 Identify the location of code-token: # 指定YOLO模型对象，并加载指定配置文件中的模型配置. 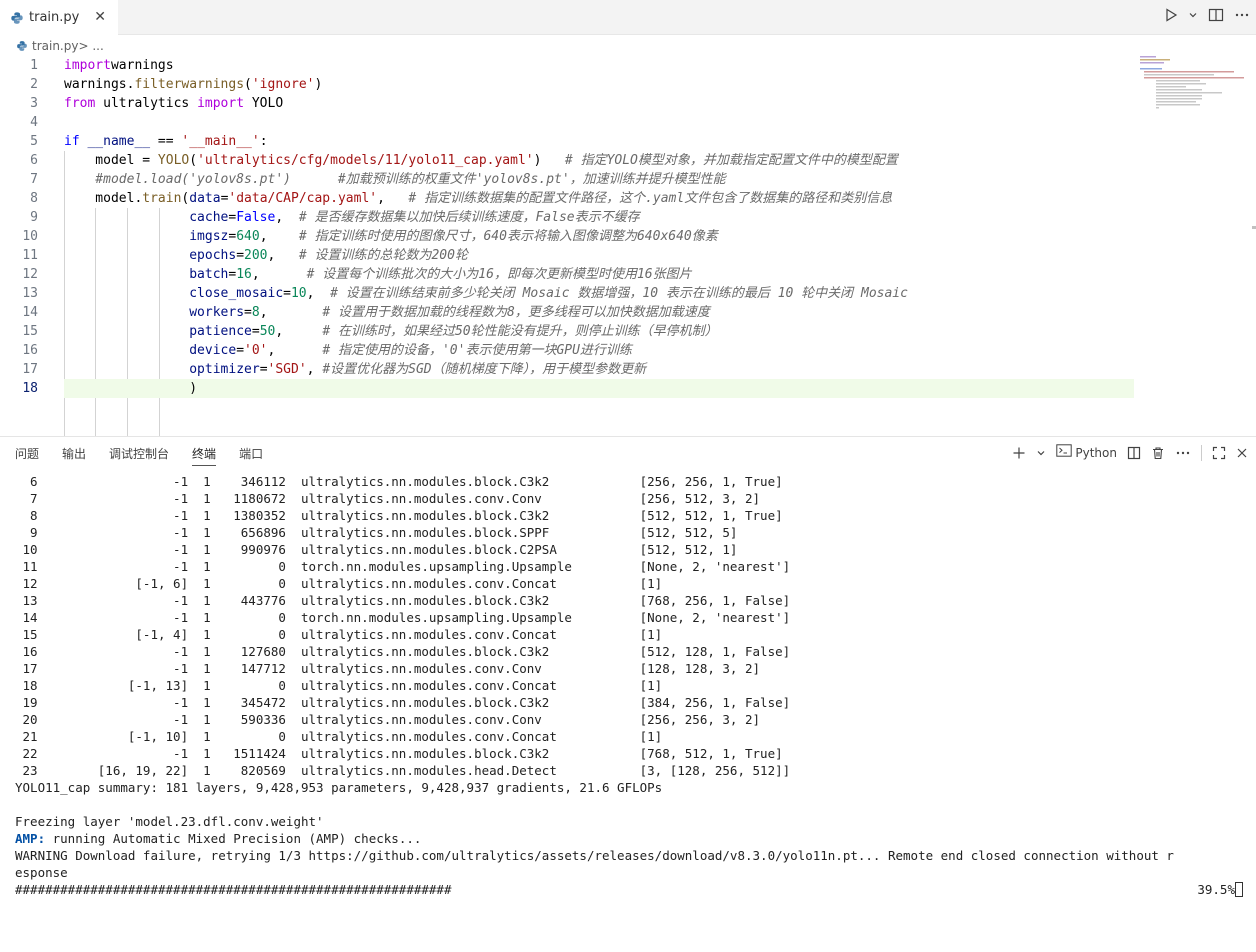
(731, 160).